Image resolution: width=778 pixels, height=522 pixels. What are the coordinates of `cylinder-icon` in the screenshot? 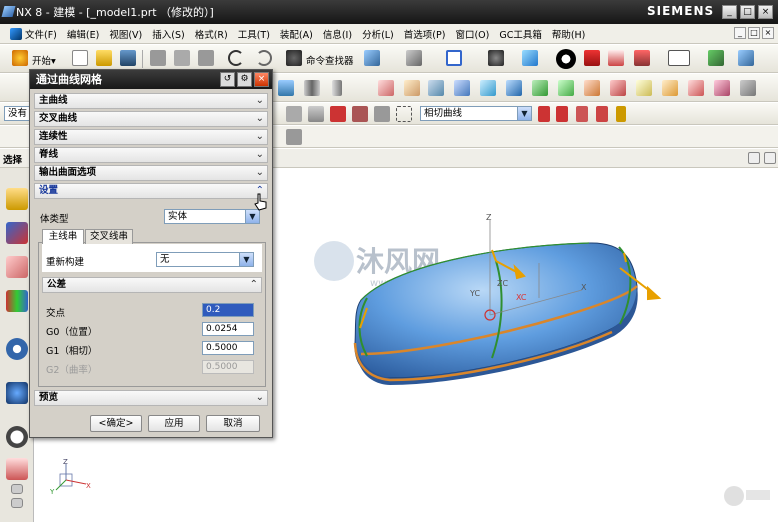 It's located at (312, 88).